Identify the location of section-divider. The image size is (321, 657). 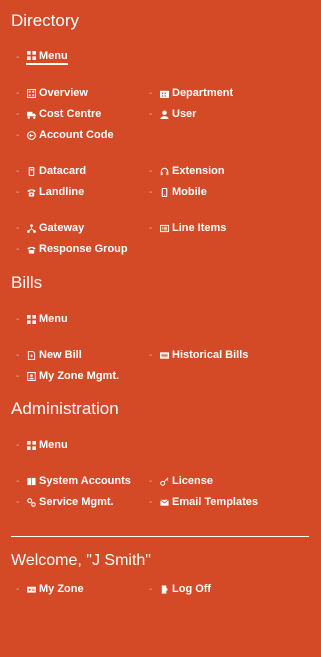
(160, 536).